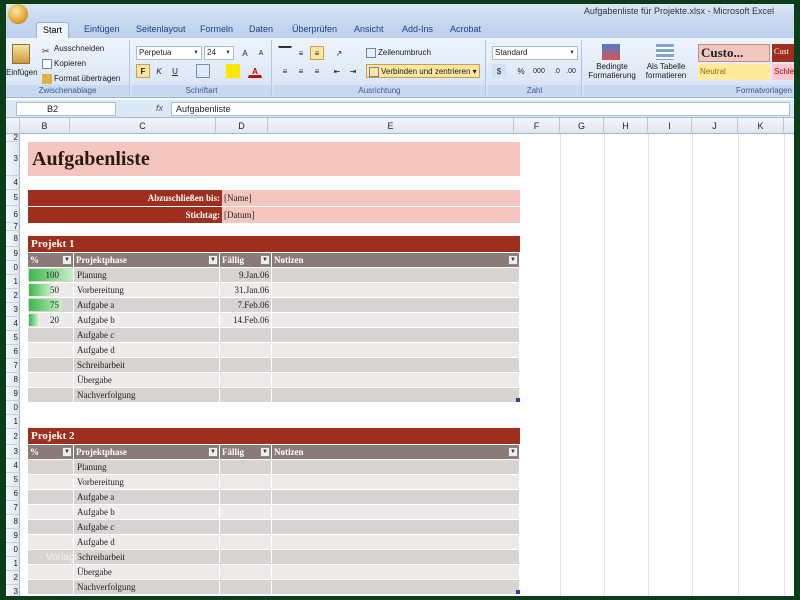 The height and width of the screenshot is (600, 800). What do you see at coordinates (353, 71) in the screenshot?
I see `indent-increase-icon: ⇥` at bounding box center [353, 71].